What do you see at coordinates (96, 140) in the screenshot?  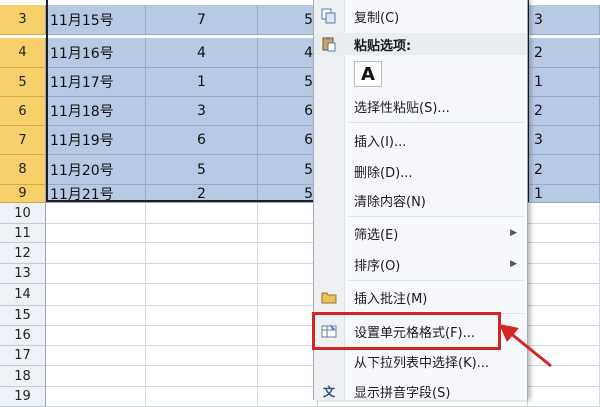 I see `date-cell: 11月19号` at bounding box center [96, 140].